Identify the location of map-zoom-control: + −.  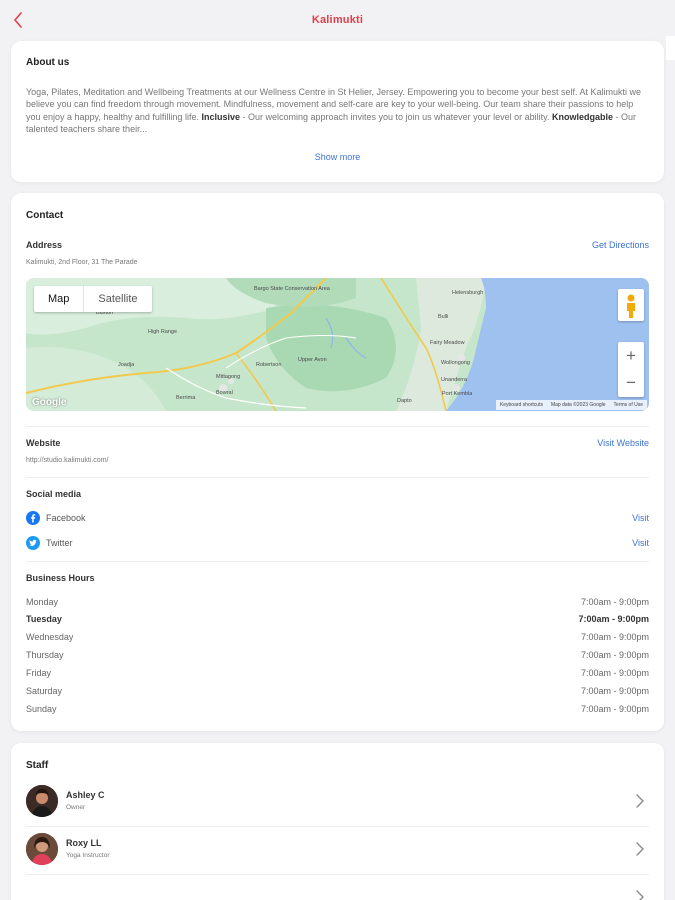
(631, 369).